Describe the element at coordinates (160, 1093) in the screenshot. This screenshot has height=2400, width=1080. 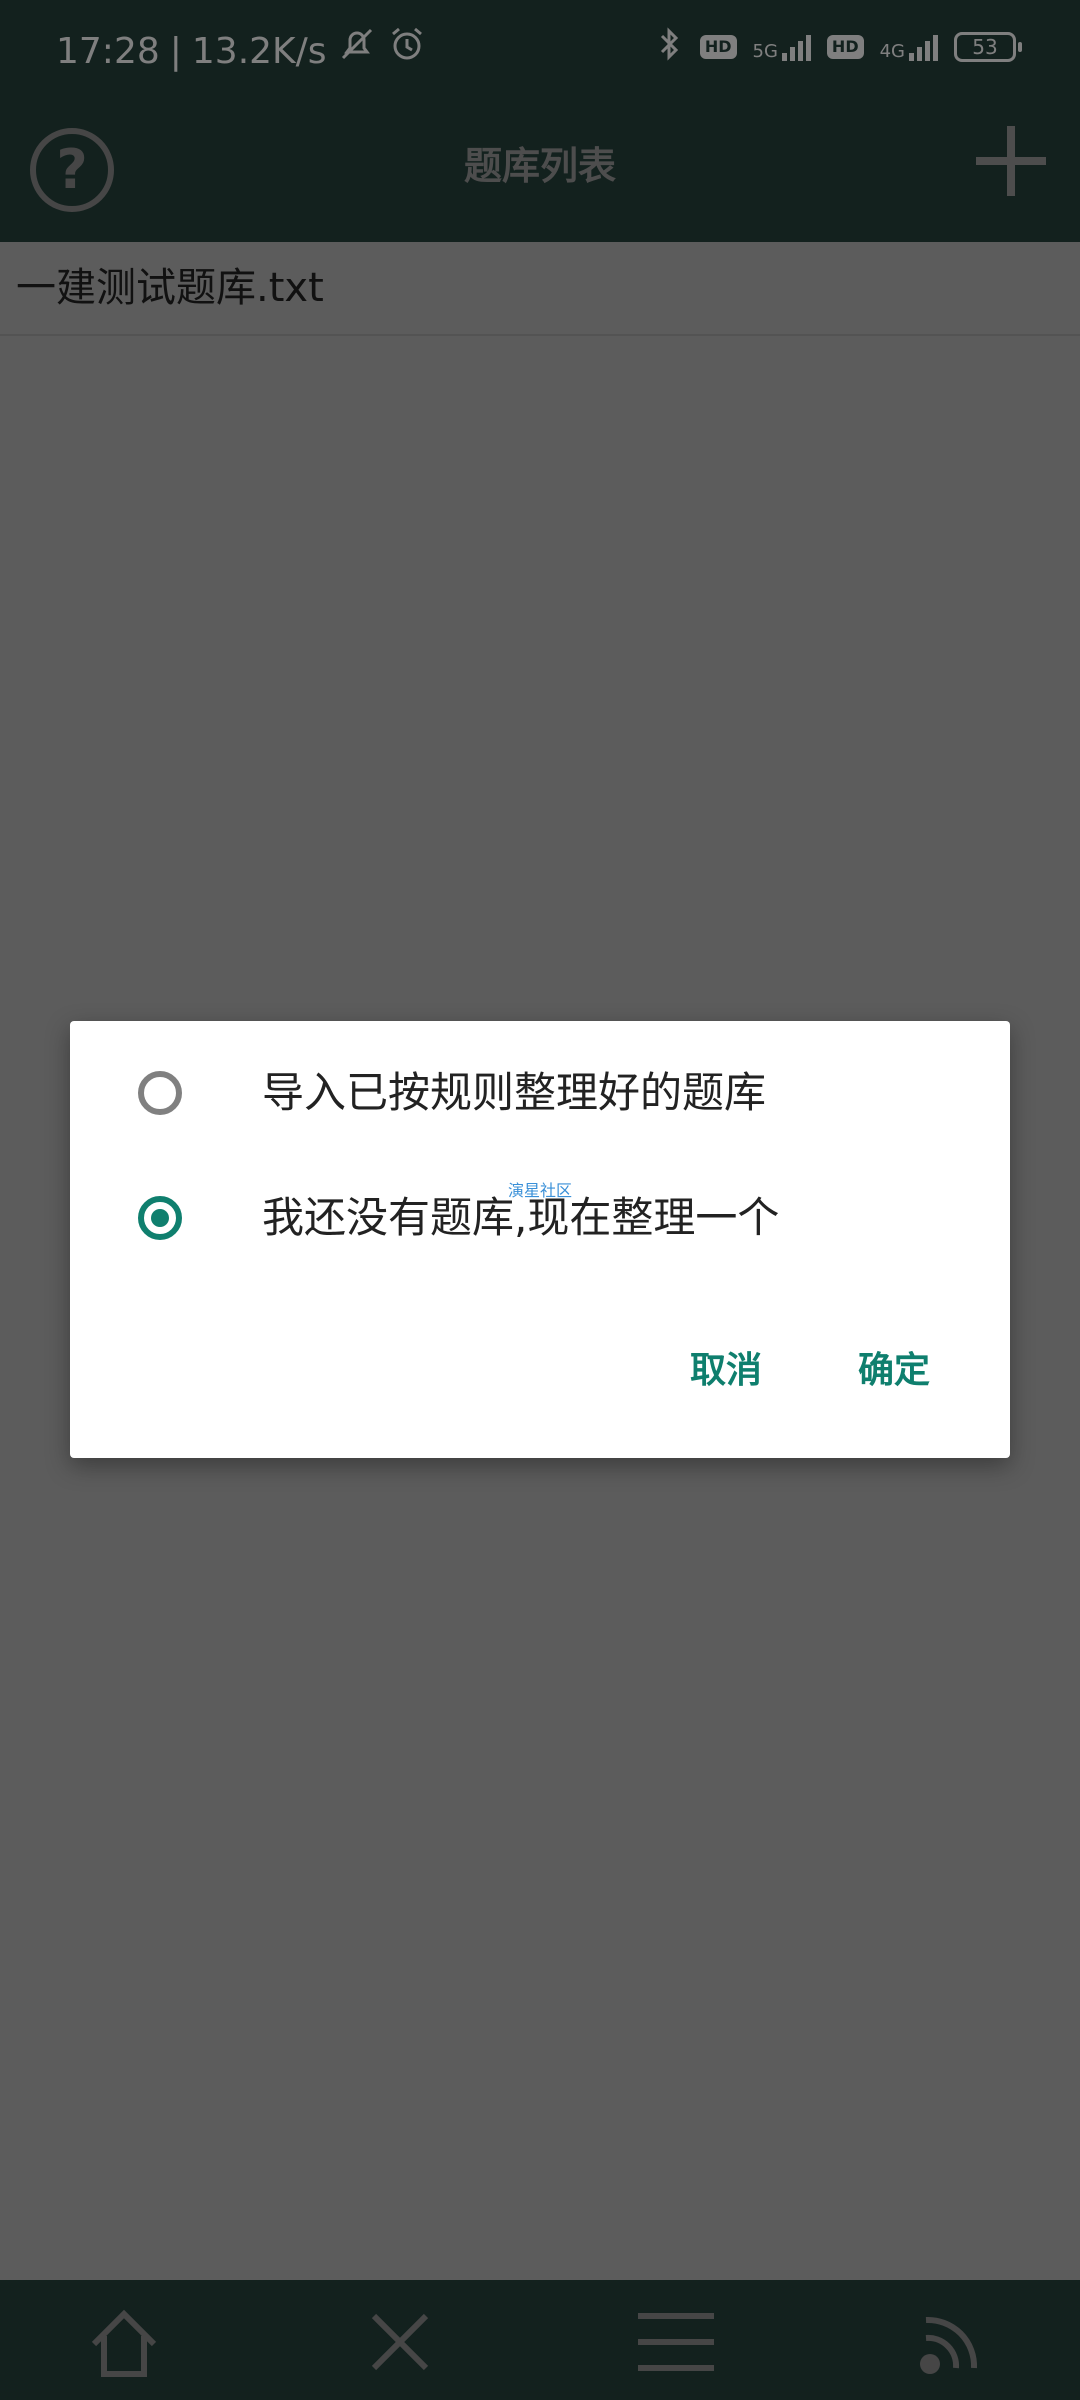
I see `radio-unchecked-icon` at that location.